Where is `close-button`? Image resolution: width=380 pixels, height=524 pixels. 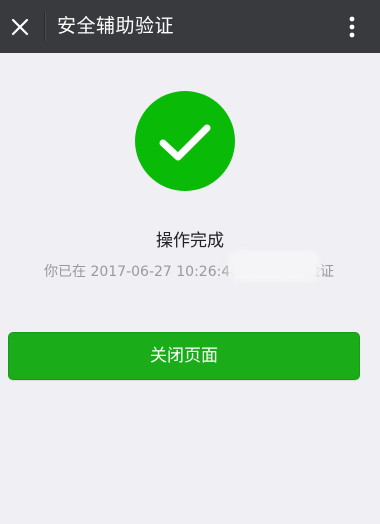
close-button is located at coordinates (20, 26).